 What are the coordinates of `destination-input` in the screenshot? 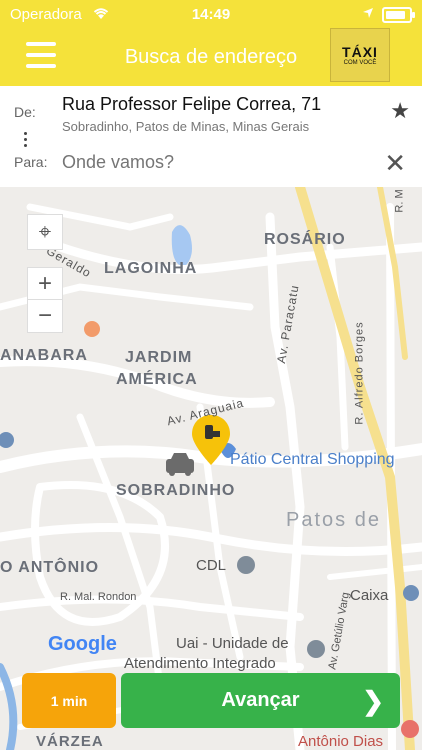 It's located at (212, 162).